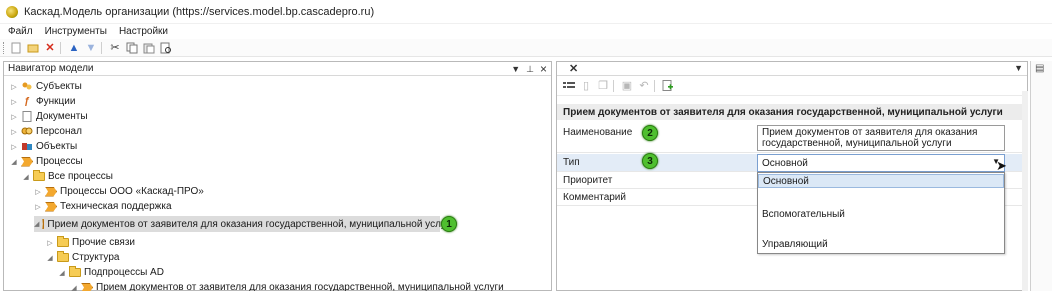 Image resolution: width=1052 pixels, height=291 pixels. I want to click on subjects-icon, so click(27, 86).